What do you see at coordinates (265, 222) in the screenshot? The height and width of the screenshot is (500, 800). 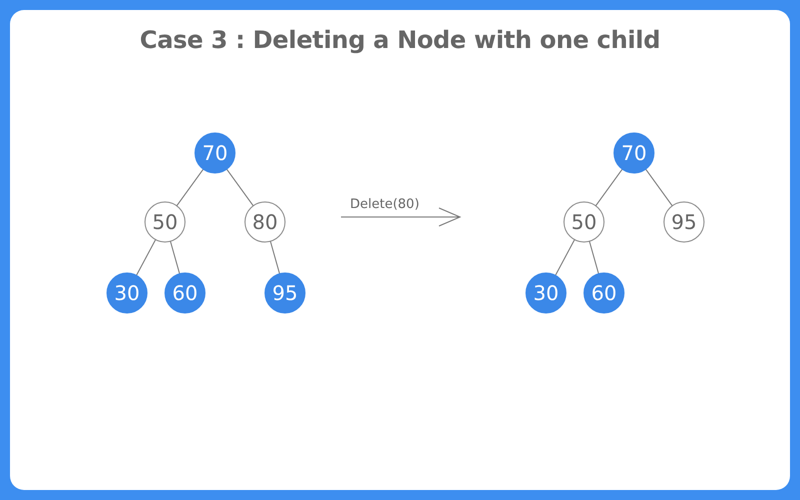 I see `tree-node: 80` at bounding box center [265, 222].